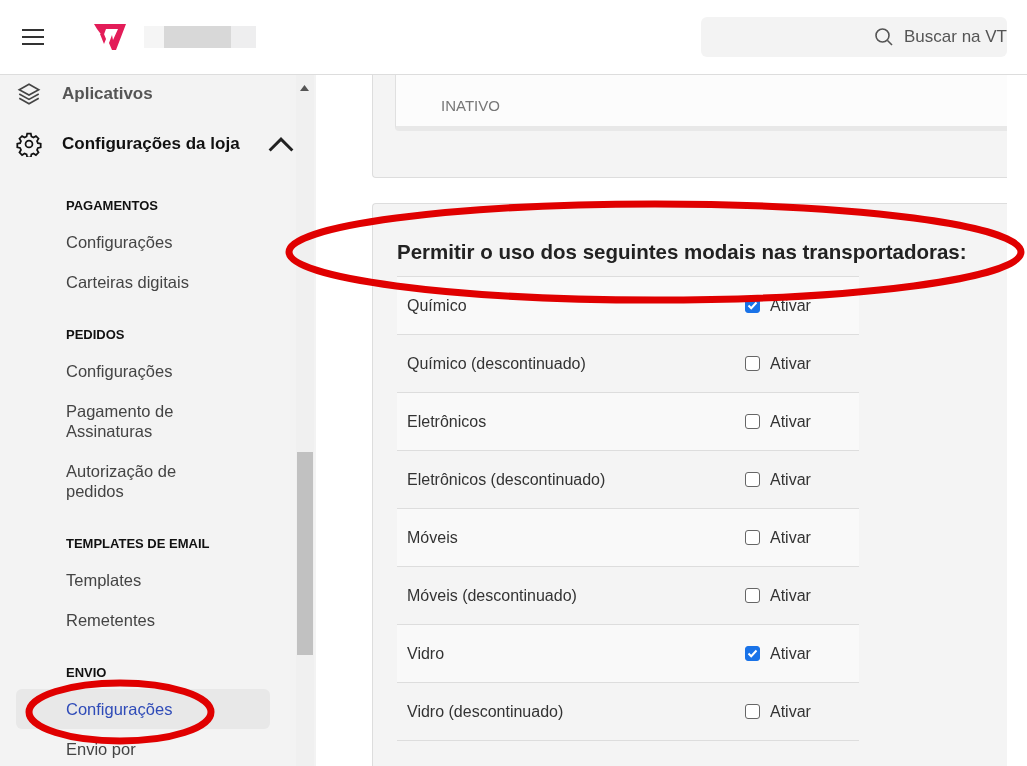 The height and width of the screenshot is (766, 1027). I want to click on modal-name: Eletrônicos, so click(447, 421).